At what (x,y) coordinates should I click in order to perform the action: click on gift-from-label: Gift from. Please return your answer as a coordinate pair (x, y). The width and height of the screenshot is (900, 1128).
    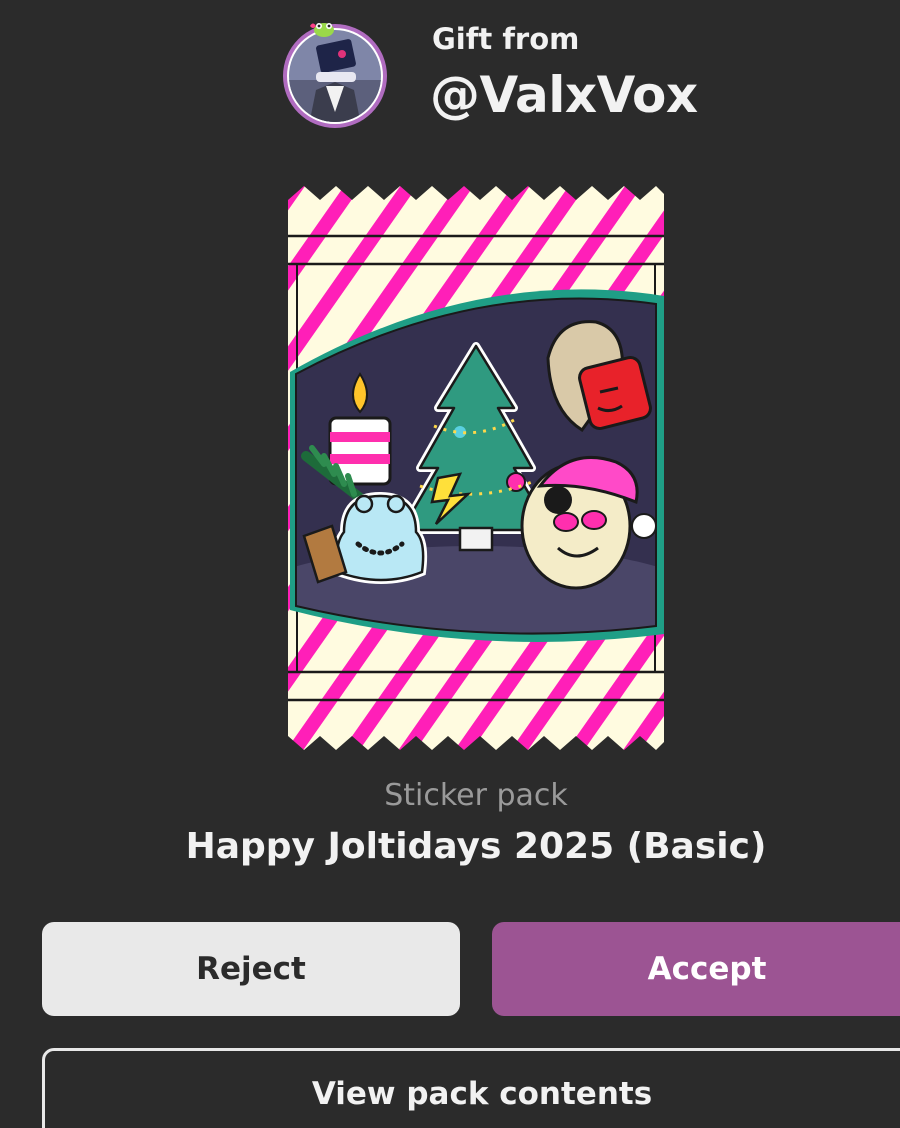
    Looking at the image, I should click on (506, 39).